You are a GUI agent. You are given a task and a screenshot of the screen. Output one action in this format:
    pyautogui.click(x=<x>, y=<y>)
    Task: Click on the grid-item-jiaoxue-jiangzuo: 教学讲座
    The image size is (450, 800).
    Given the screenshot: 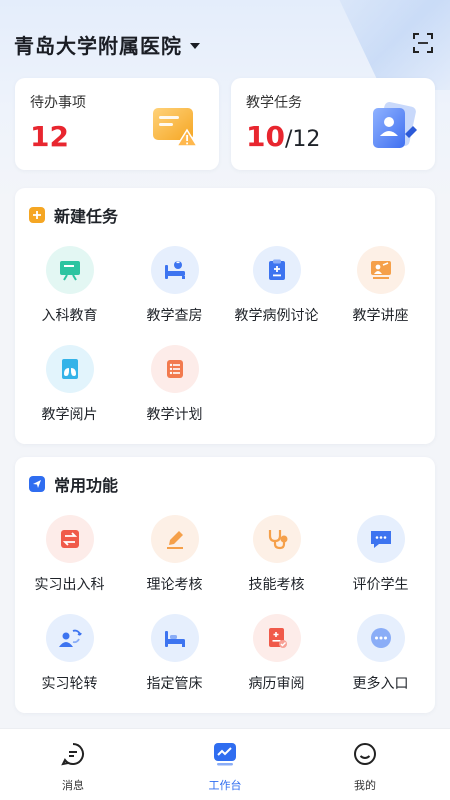 What is the action you would take?
    pyautogui.click(x=380, y=291)
    